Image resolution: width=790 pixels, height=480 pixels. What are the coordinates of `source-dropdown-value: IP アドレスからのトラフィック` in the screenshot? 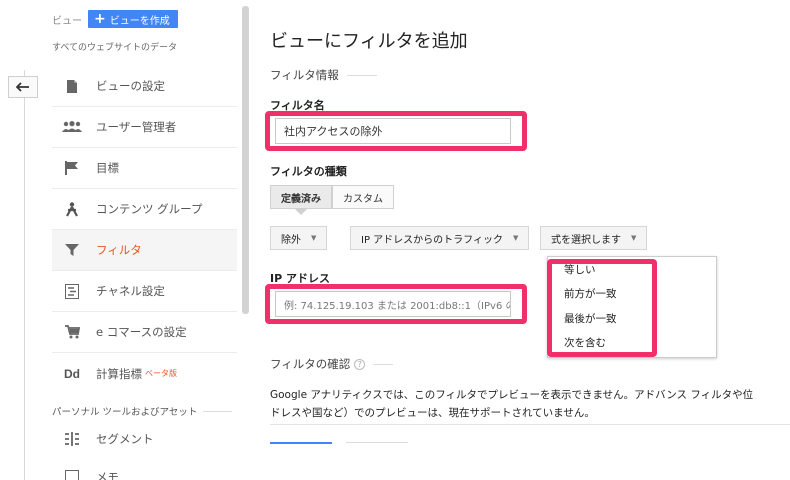 It's located at (432, 240).